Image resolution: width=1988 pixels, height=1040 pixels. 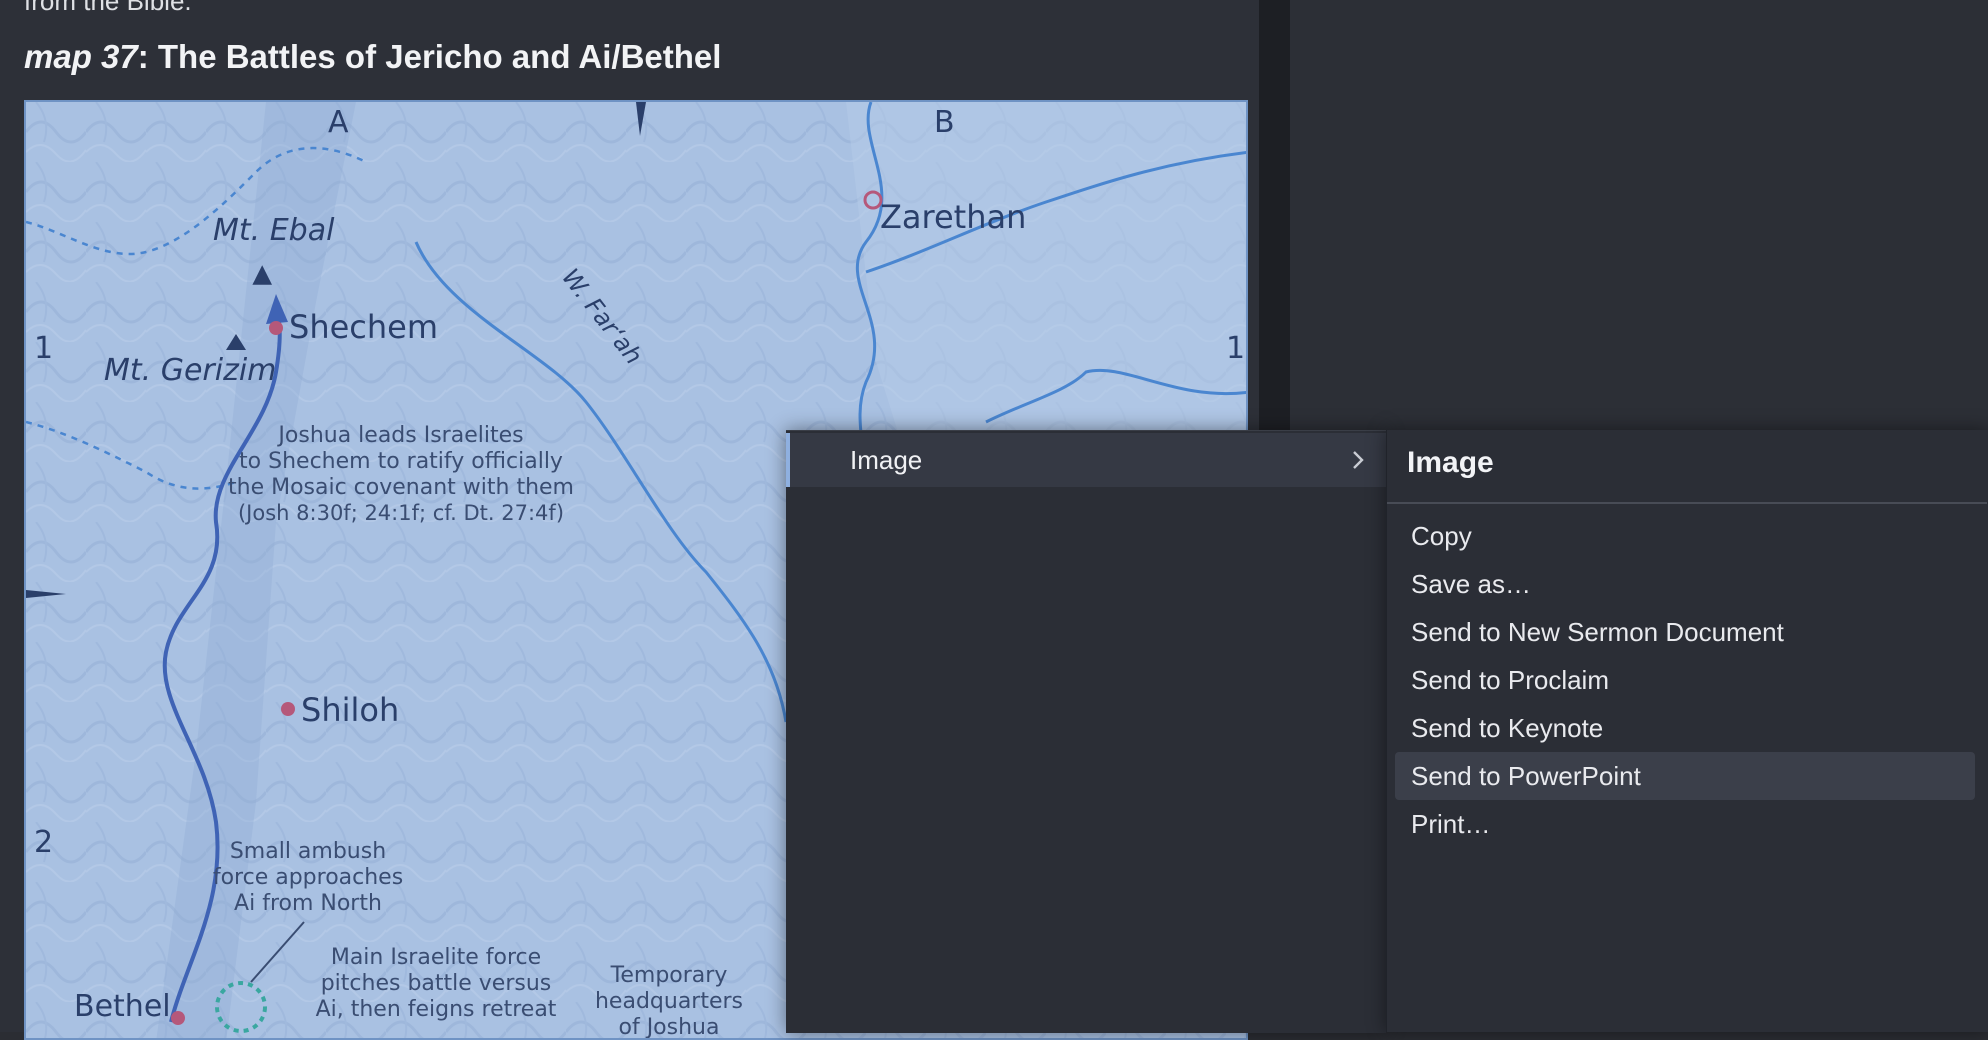 I want to click on grid-row-1-left: 1, so click(x=43, y=348).